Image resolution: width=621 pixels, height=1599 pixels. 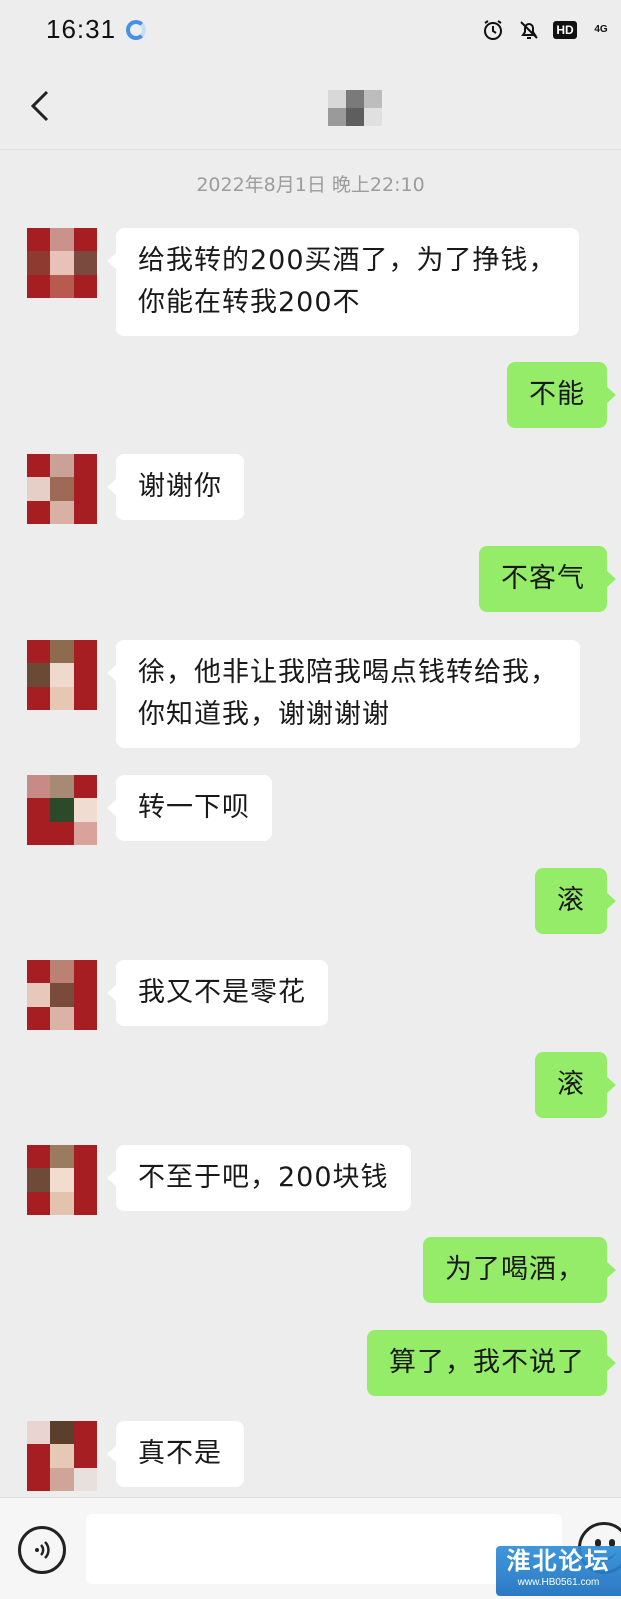 I want to click on message-bubble: 真不是, so click(x=175, y=1454).